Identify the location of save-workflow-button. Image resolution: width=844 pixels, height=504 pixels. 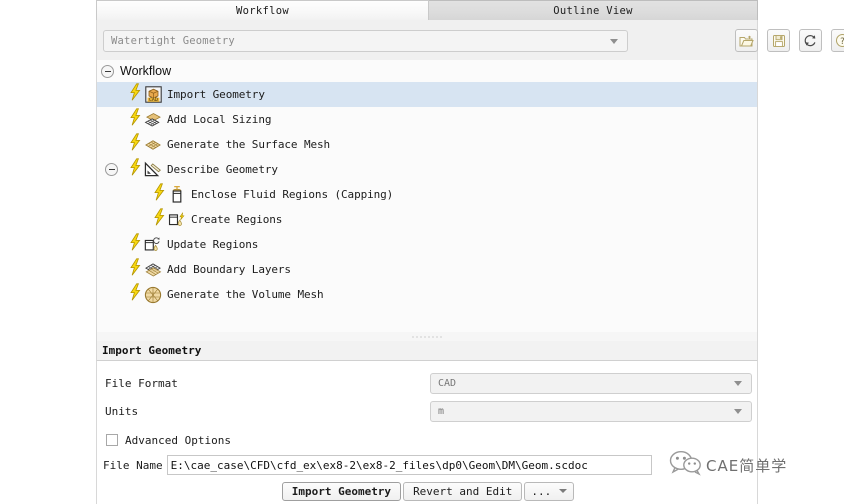
(778, 40).